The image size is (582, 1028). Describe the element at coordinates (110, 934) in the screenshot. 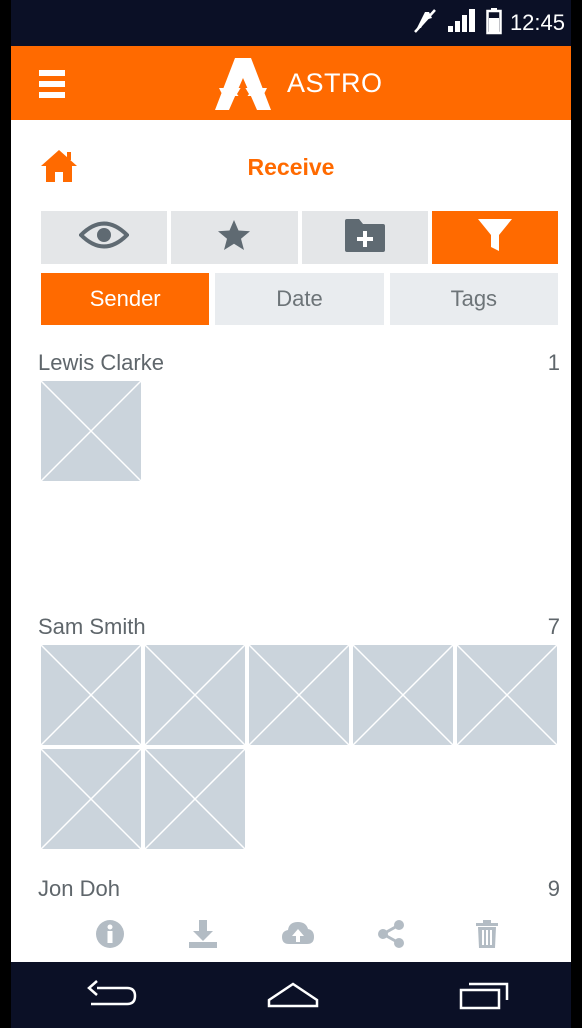

I see `info-icon` at that location.